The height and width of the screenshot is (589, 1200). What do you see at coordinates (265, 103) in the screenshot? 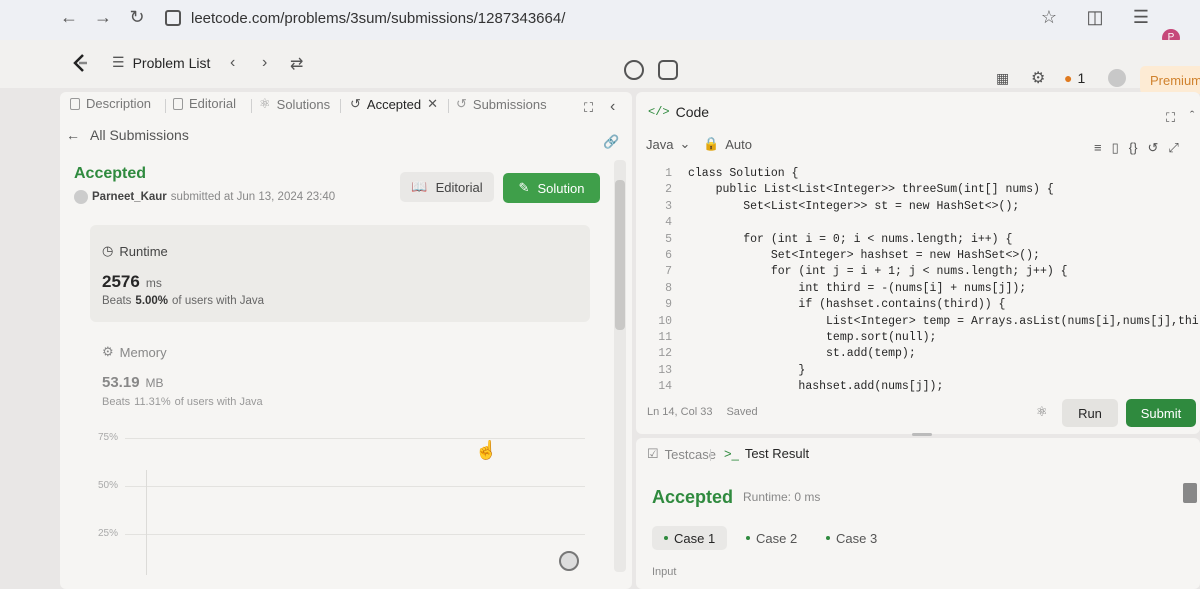
I see `flask-icon: ⚛` at bounding box center [265, 103].